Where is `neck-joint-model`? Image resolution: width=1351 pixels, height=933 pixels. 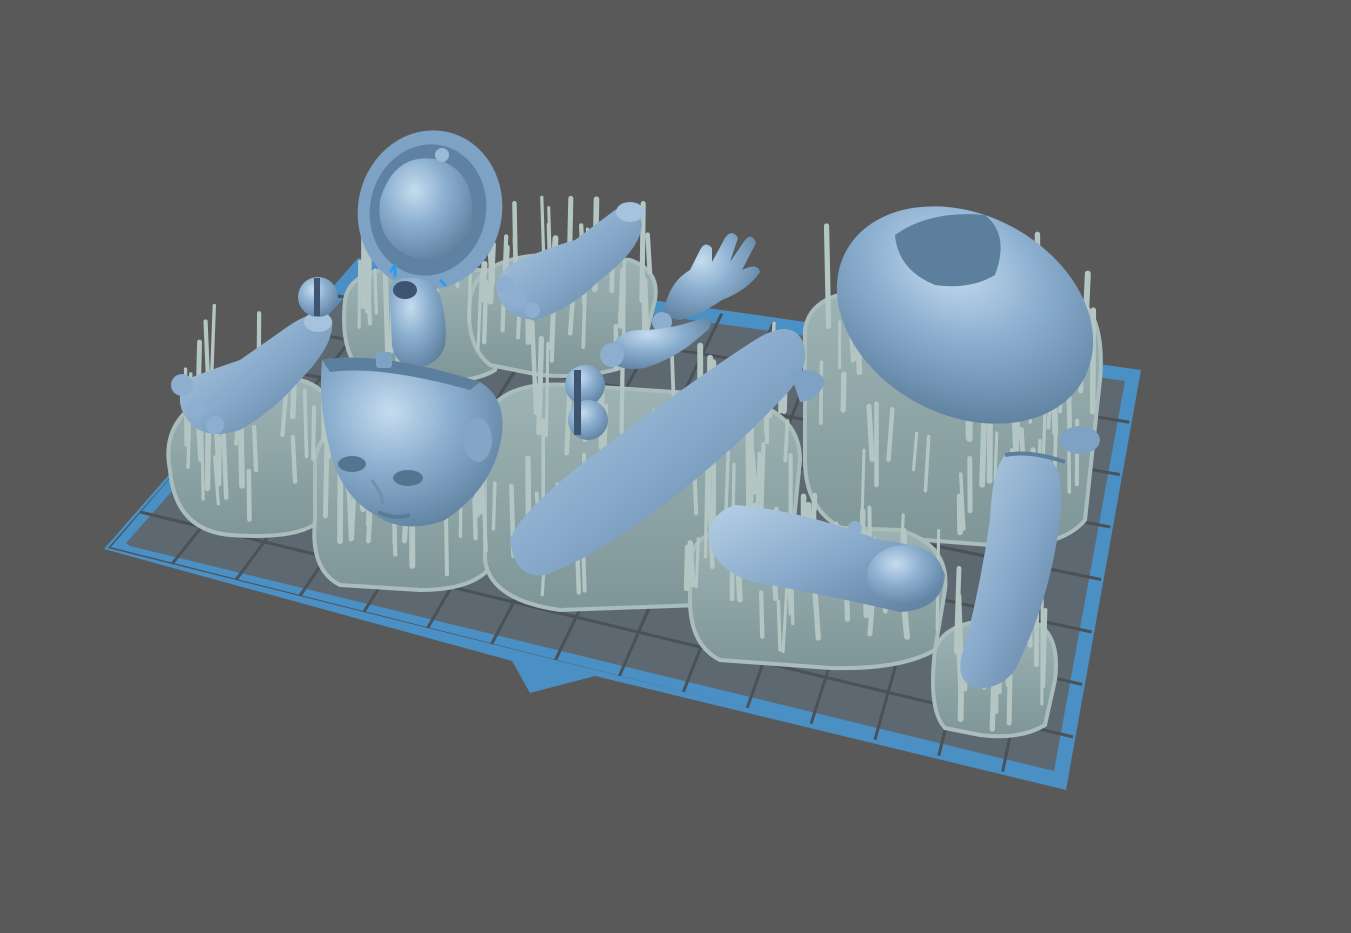
neck-joint-model is located at coordinates (417, 322).